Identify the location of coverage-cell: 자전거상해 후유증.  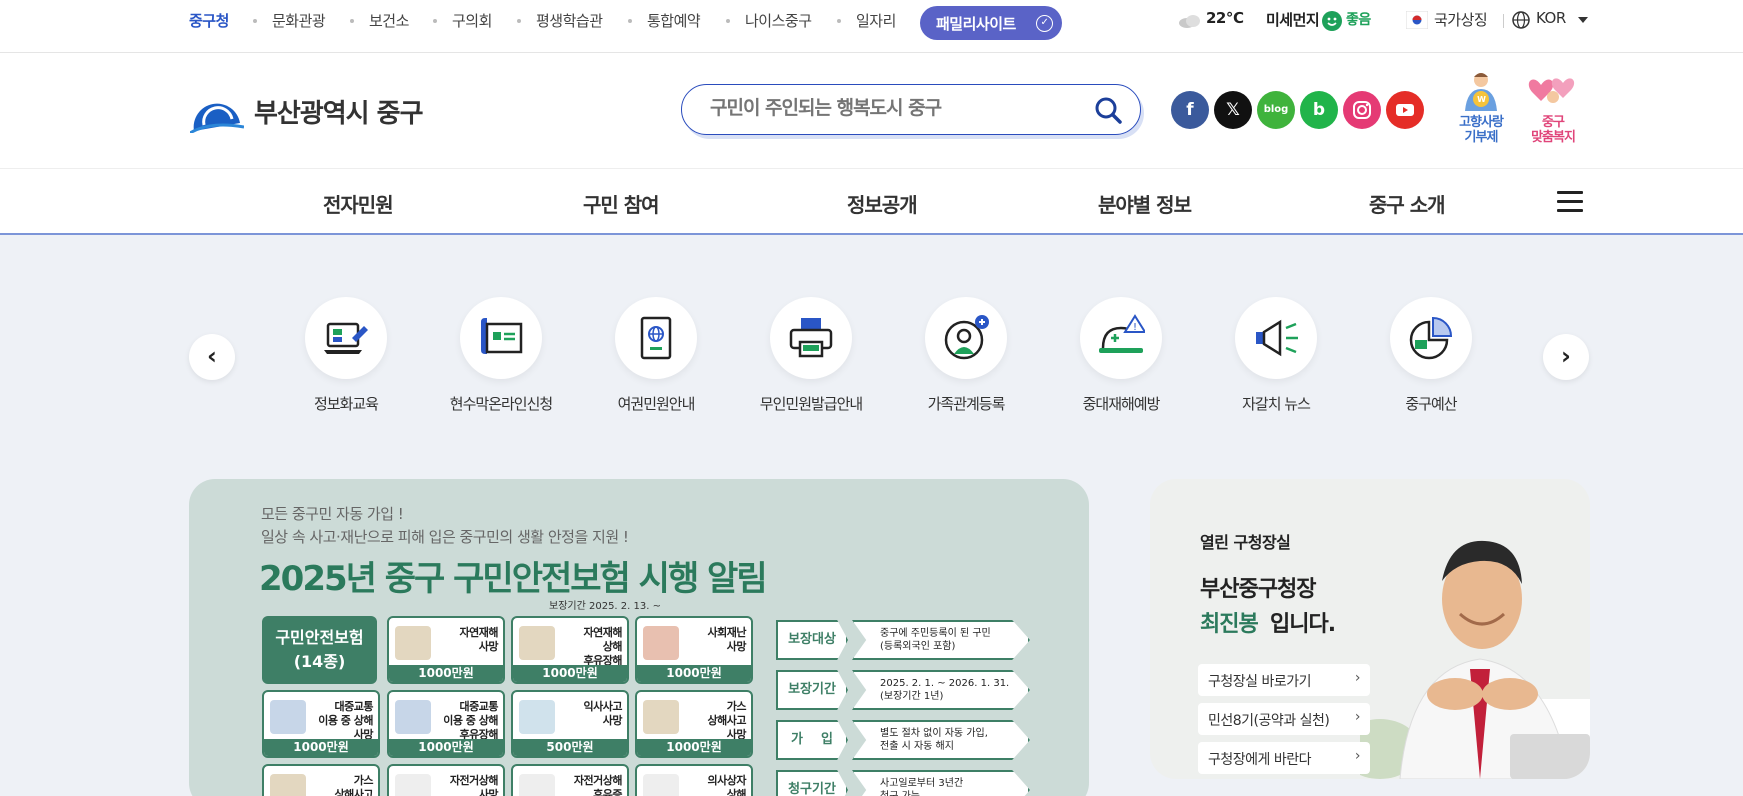
(570, 780).